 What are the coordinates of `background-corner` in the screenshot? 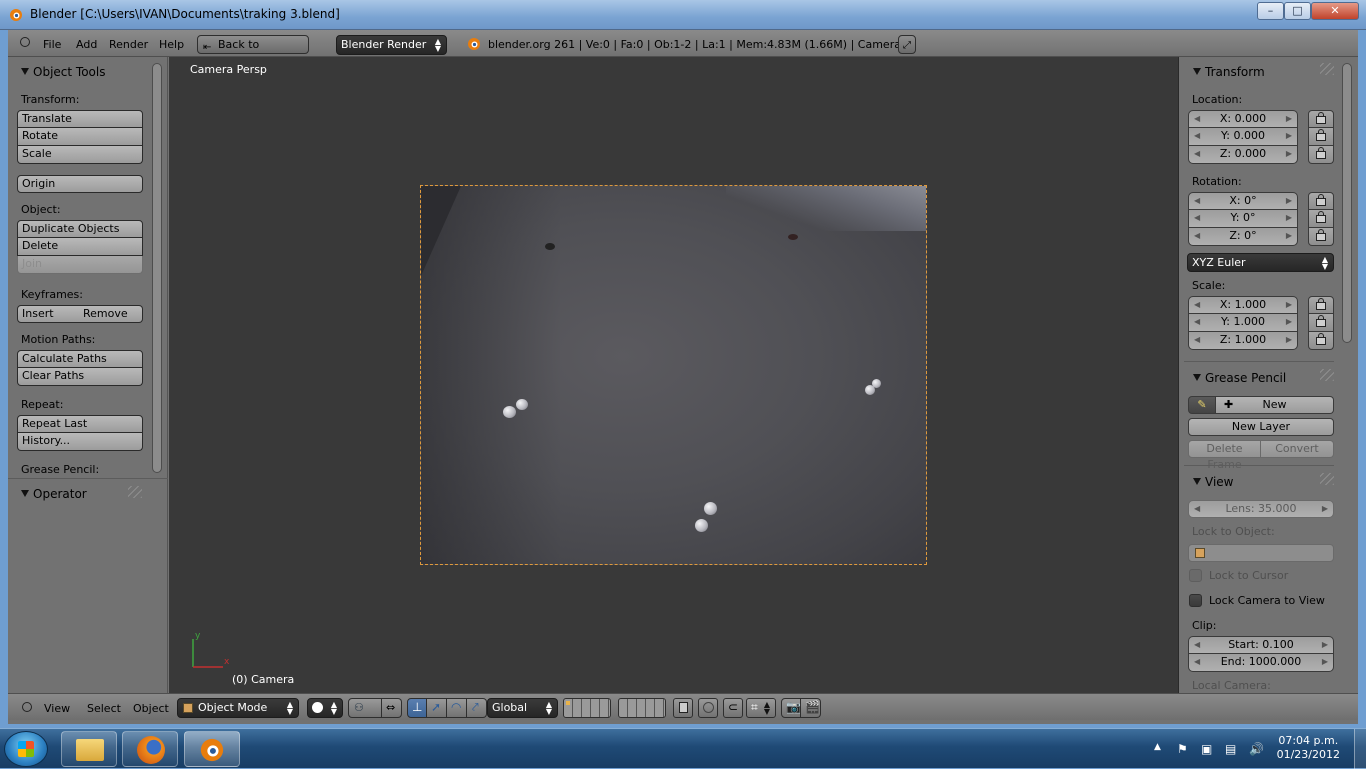 It's located at (441, 231).